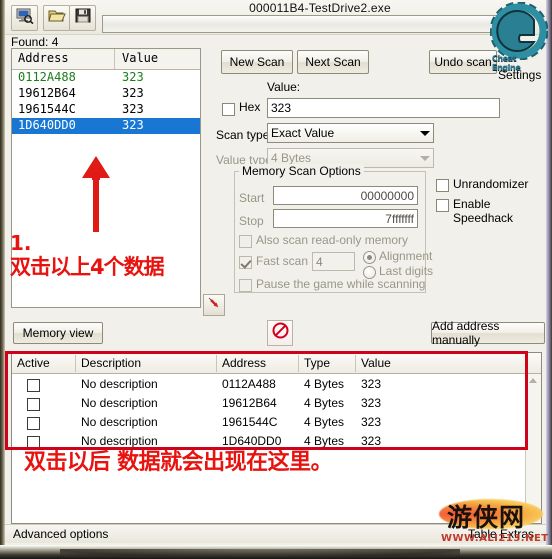  Describe the element at coordinates (47, 93) in the screenshot. I see `result-address: 19612B64` at that location.